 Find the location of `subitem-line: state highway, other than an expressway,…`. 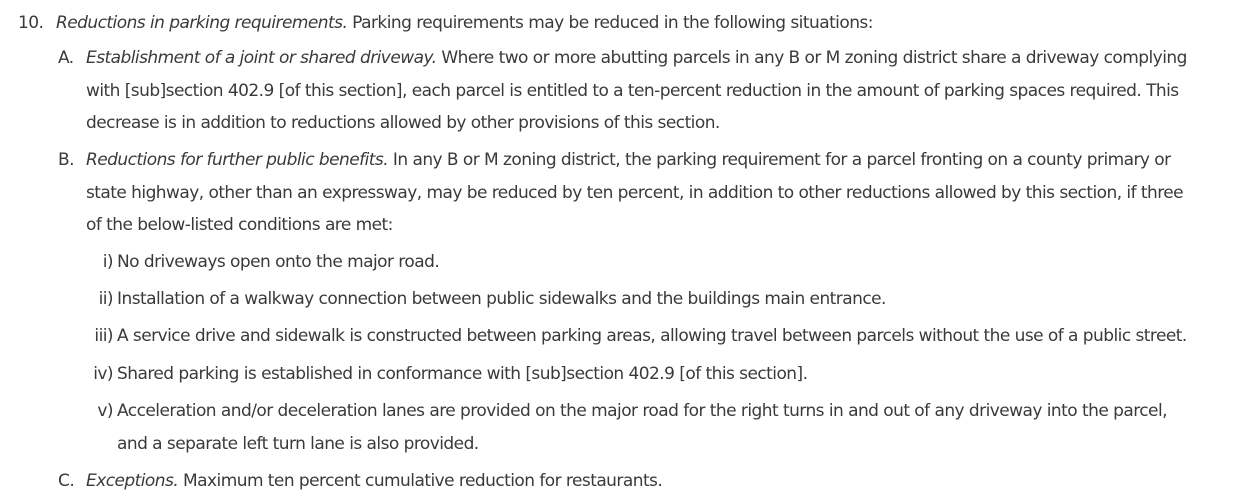

subitem-line: state highway, other than an expressway,… is located at coordinates (635, 192).